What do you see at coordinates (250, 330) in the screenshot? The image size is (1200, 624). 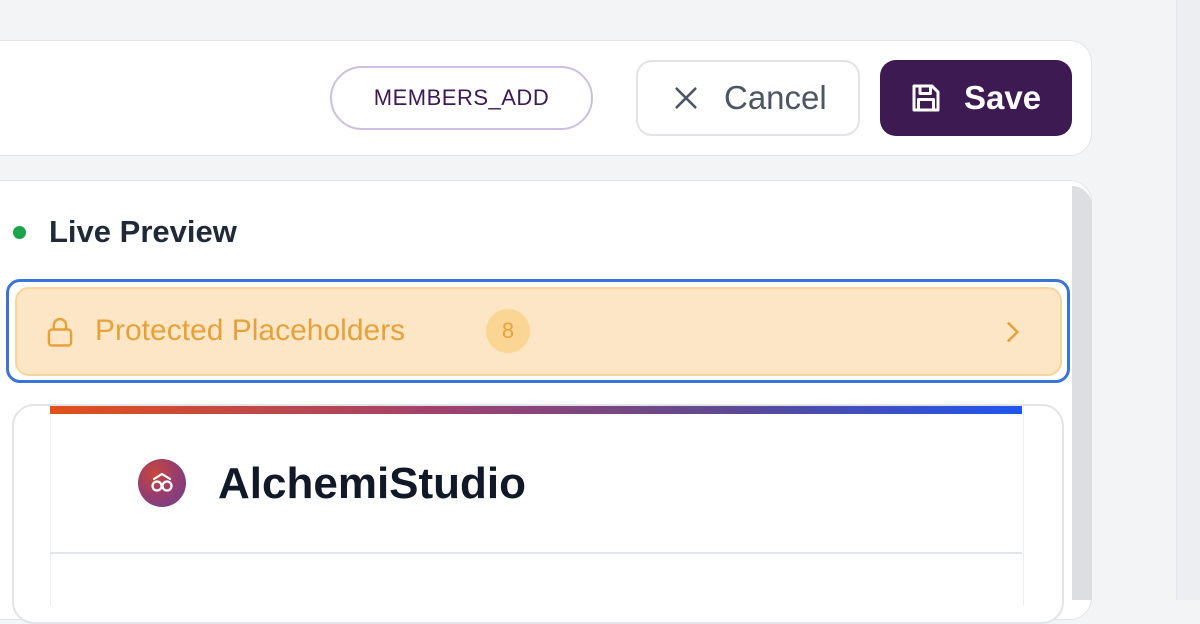 I see `protected-placeholders-title: Protected Placeholders` at bounding box center [250, 330].